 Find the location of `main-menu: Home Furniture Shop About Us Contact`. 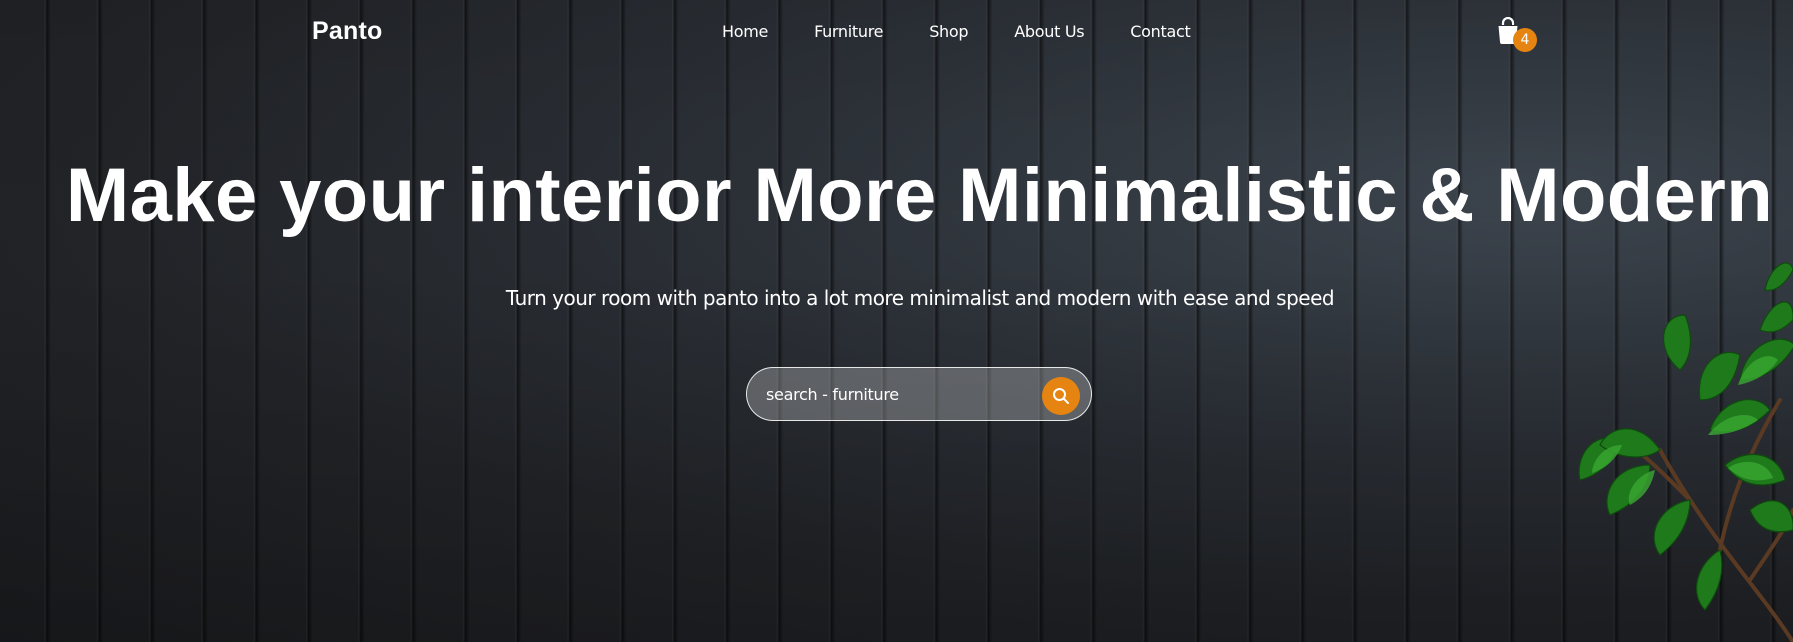

main-menu: Home Furniture Shop About Us Contact is located at coordinates (979, 31).